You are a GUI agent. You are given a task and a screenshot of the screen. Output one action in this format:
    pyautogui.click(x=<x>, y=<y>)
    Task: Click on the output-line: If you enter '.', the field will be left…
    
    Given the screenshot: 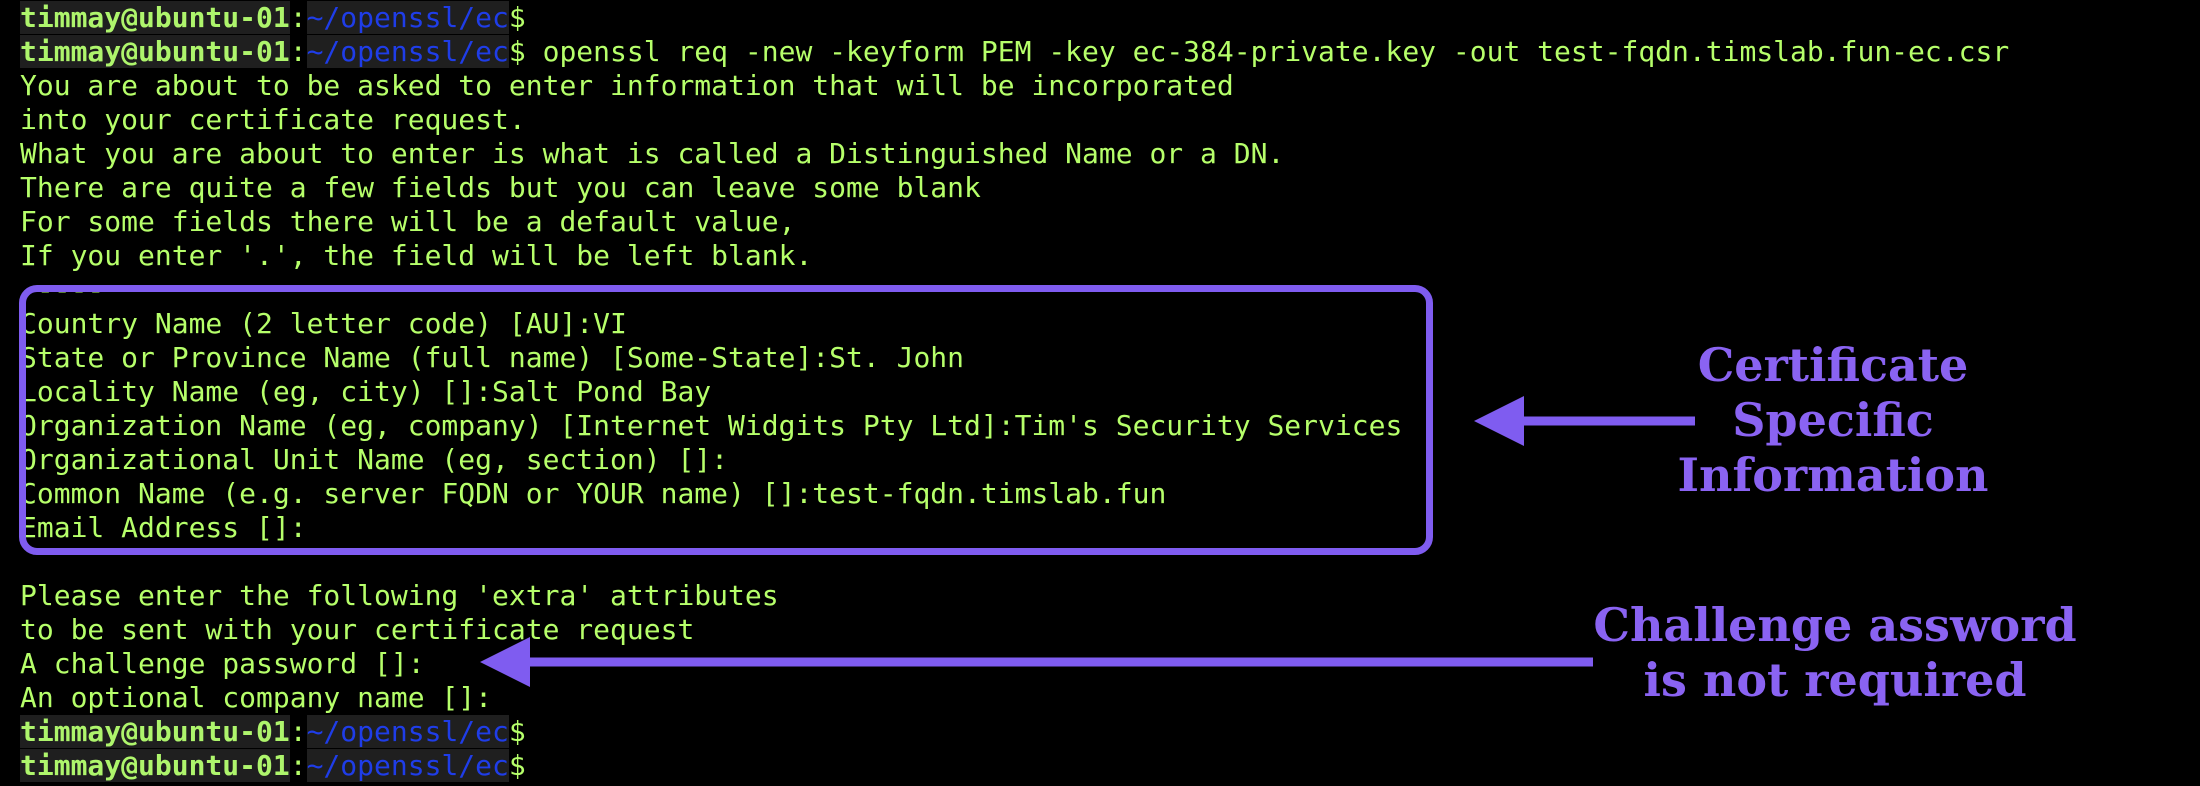 What is the action you would take?
    pyautogui.click(x=416, y=255)
    